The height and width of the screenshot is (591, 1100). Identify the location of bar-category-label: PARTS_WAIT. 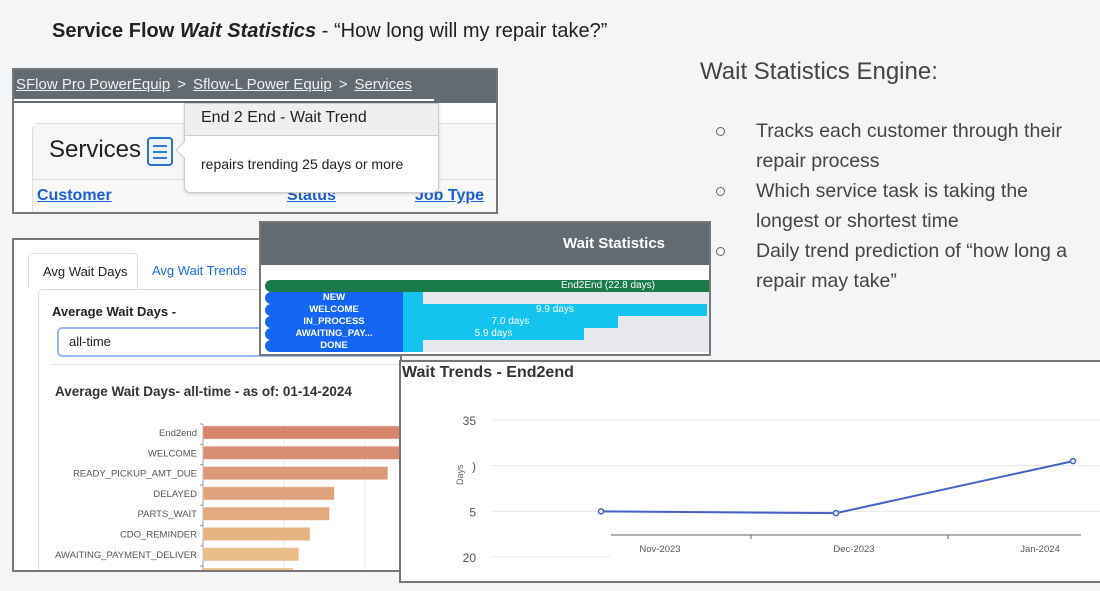
(168, 514).